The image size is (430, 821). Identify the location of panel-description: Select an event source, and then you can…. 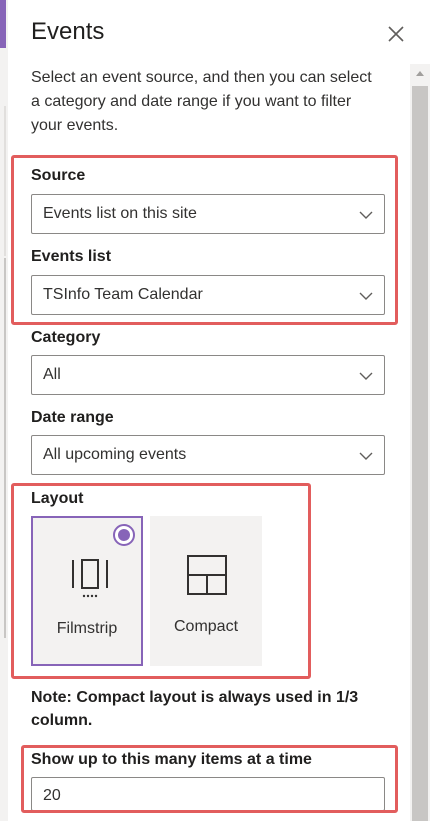
(201, 101).